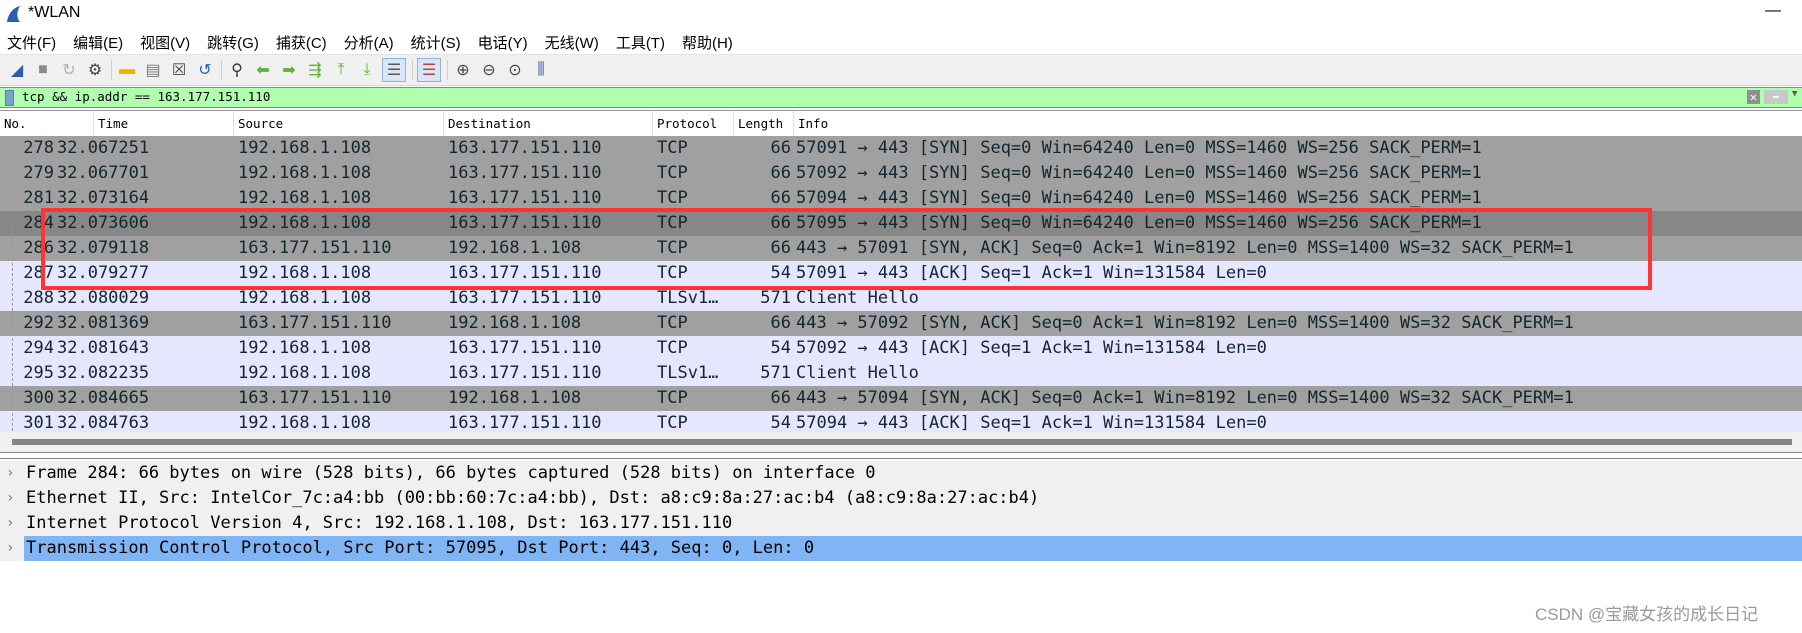 The image size is (1802, 633). I want to click on menu-item: 编辑(E), so click(98, 42).